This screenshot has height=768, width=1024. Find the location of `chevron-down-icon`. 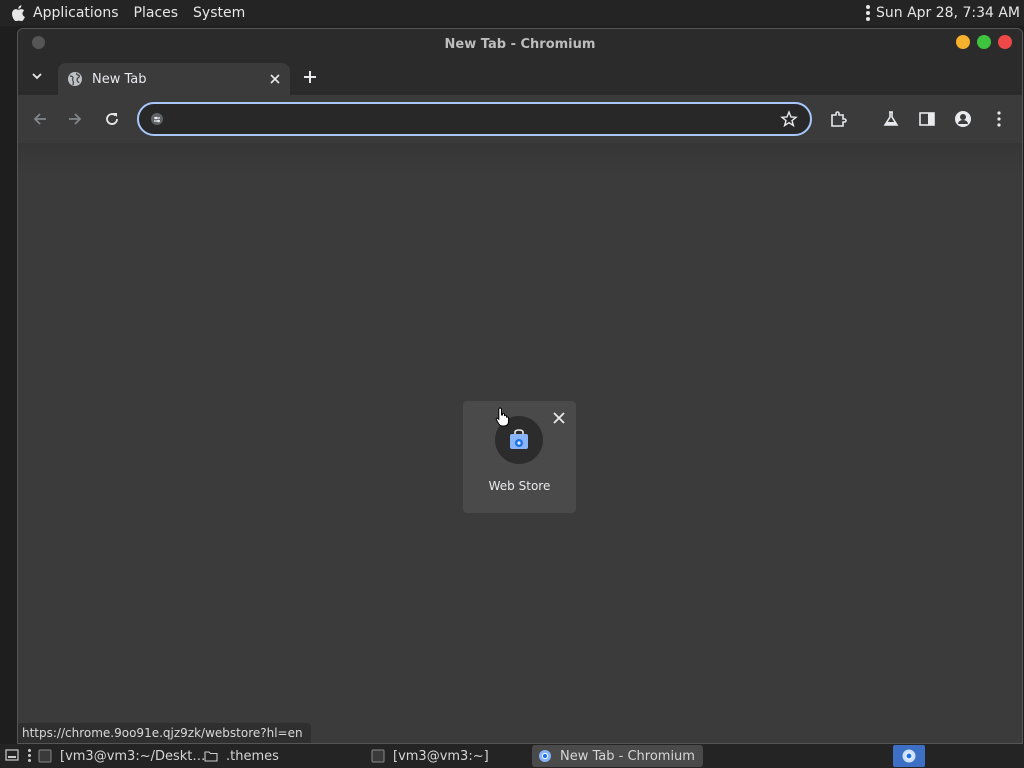

chevron-down-icon is located at coordinates (37, 76).